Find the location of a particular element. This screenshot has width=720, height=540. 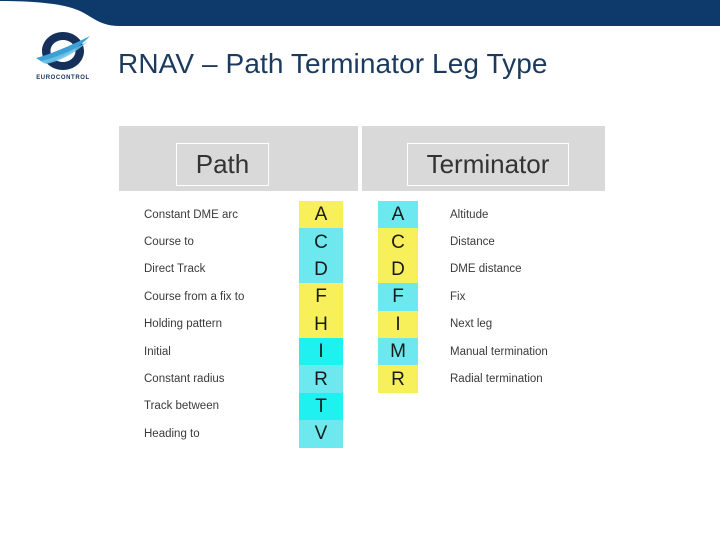

path-label: Initial is located at coordinates (157, 351).